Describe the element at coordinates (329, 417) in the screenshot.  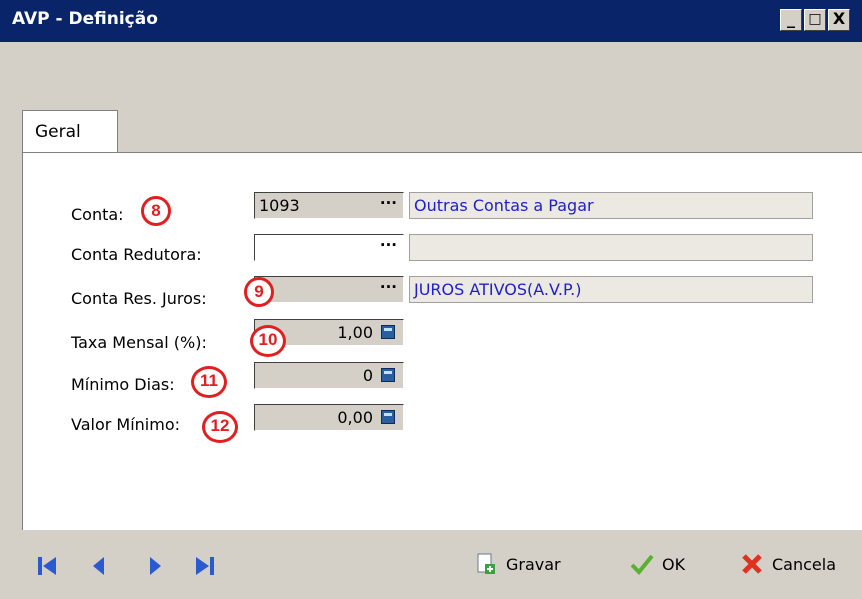
I see `valor-minimo-input: 0,00` at that location.